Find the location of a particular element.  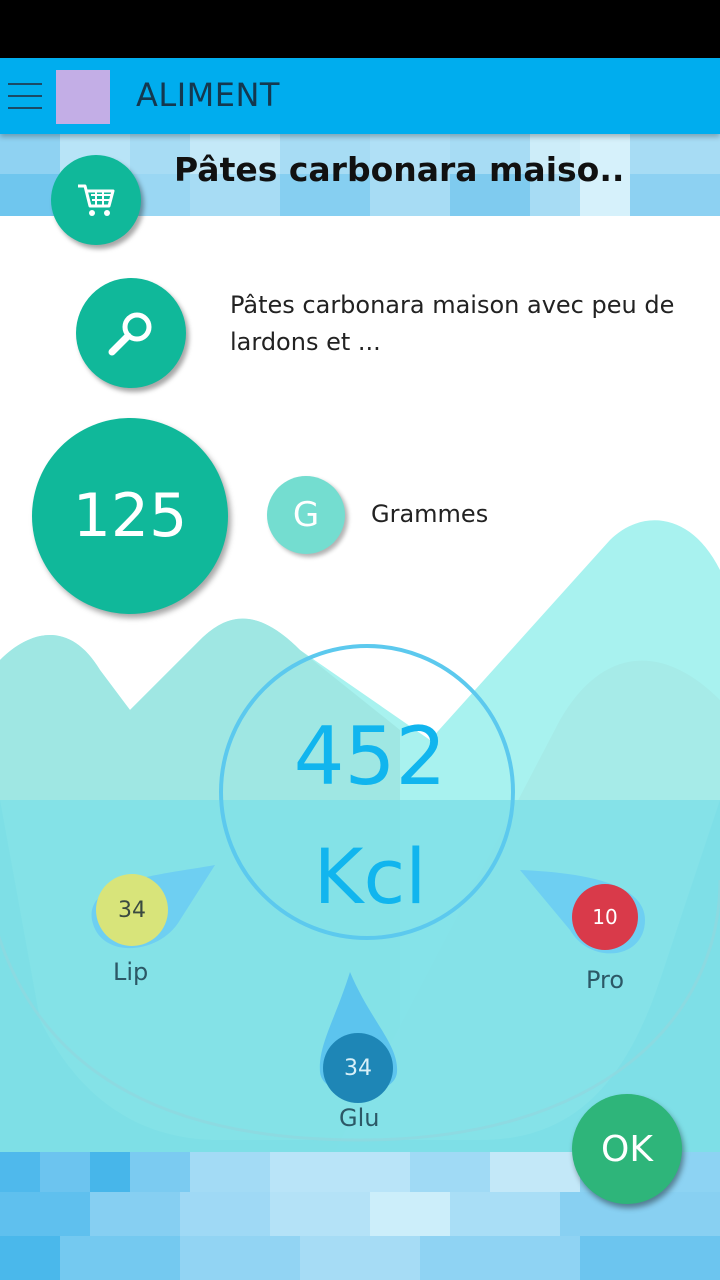

unit-selector: G is located at coordinates (306, 515).